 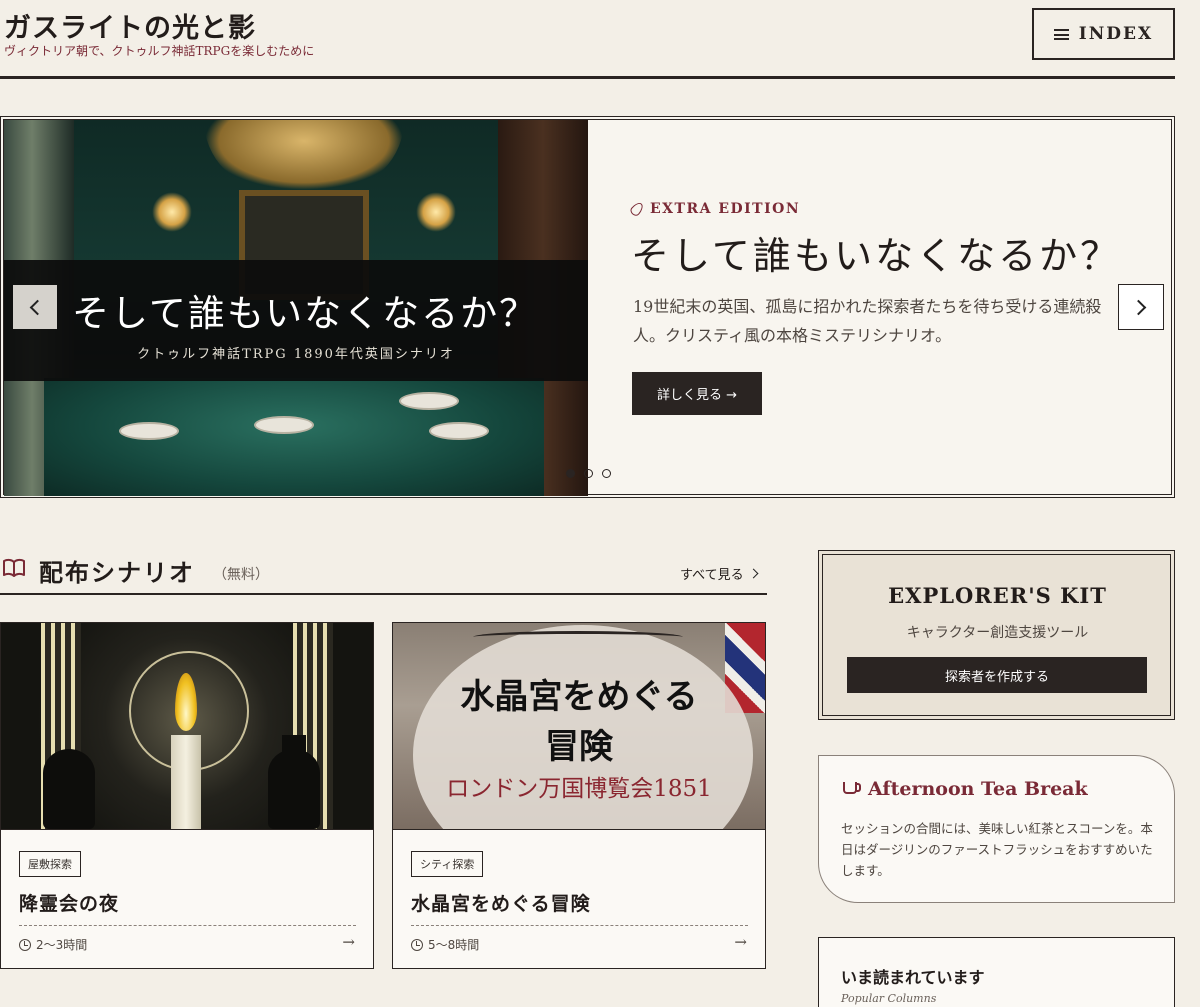 What do you see at coordinates (501, 904) in the screenshot?
I see `scenario-title: 水晶宮をめぐる冒険` at bounding box center [501, 904].